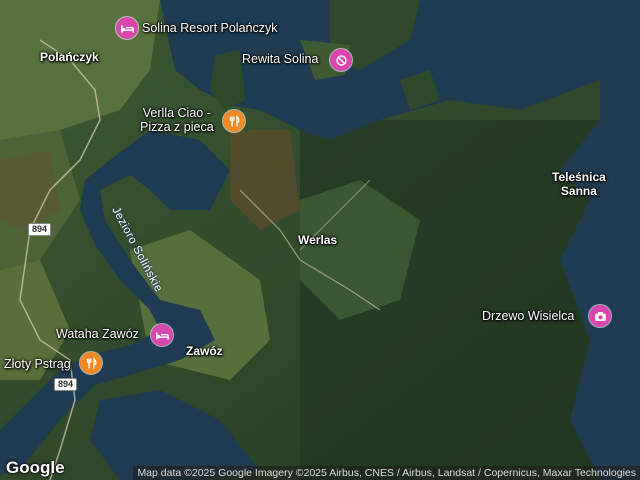 This screenshot has height=480, width=640. I want to click on poi-label-verlla-line1: Verlla Ciao -, so click(176, 113).